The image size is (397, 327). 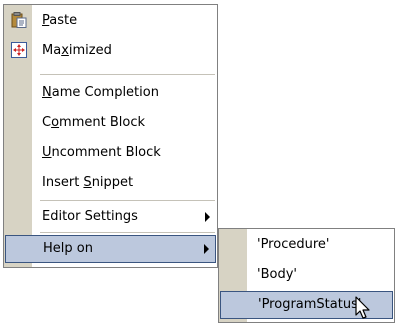 I want to click on menu-item-help-on: Help on, so click(x=110, y=249).